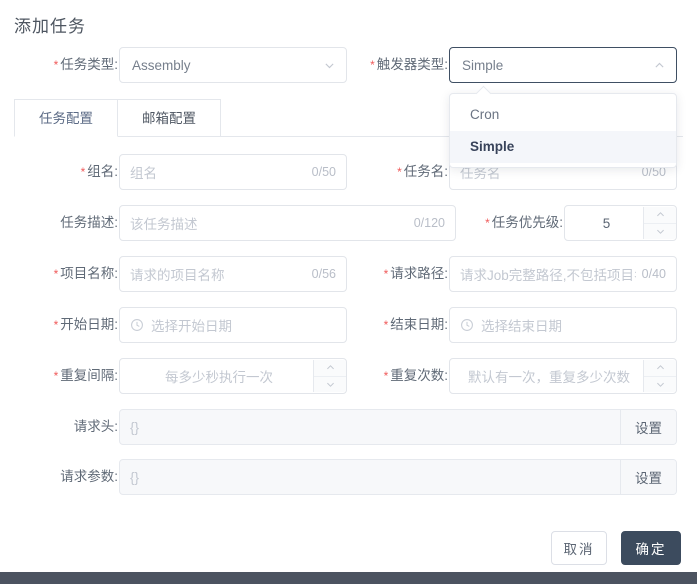 This screenshot has height=584, width=697. I want to click on end-date-placeholder: 选择结束日期, so click(521, 326).